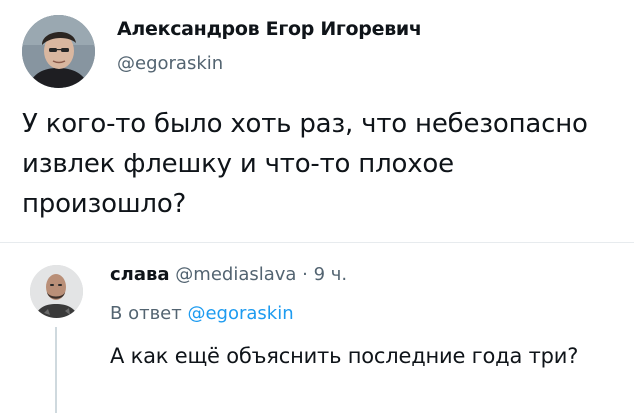  I want to click on reply-to-label: В ответ, so click(146, 313).